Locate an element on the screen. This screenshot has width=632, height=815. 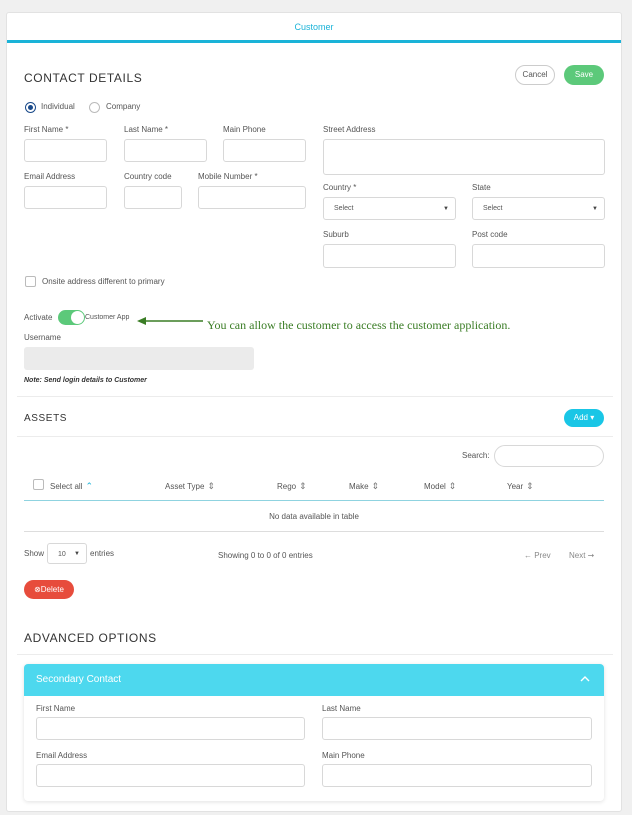
customer-app-label: Customer App is located at coordinates (107, 317).